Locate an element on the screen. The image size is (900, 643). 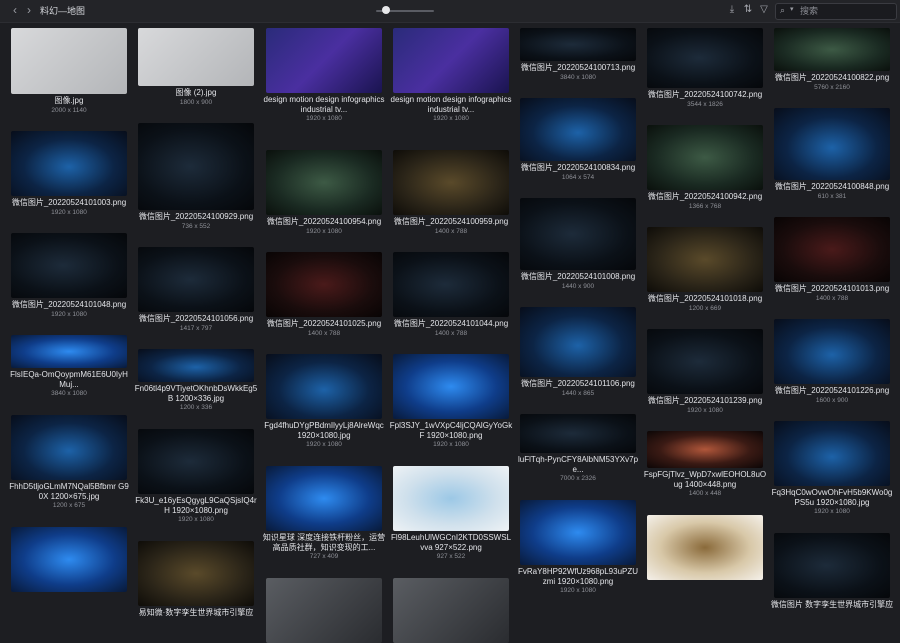
thumbnail-tile: 知识星球 深度连接铁杆粉丝，运营高品质社群，知识变现的工... 727 x 409 is located at coordinates (324, 513).